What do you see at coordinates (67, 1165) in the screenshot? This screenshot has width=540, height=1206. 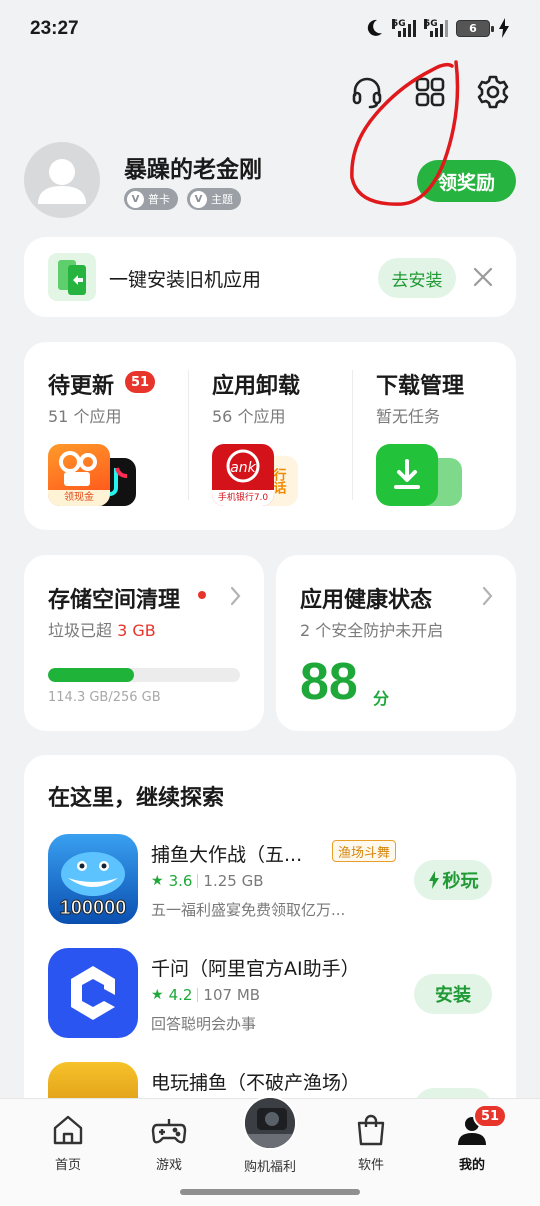 I see `nav-label: 首页` at bounding box center [67, 1165].